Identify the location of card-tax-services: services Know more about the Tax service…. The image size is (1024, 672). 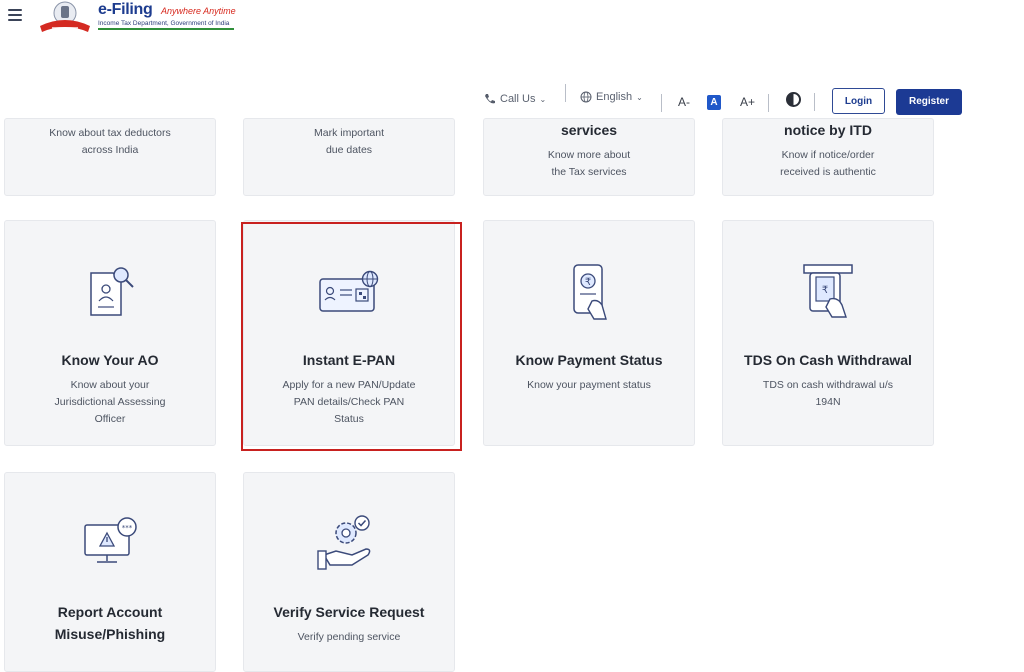
(589, 157).